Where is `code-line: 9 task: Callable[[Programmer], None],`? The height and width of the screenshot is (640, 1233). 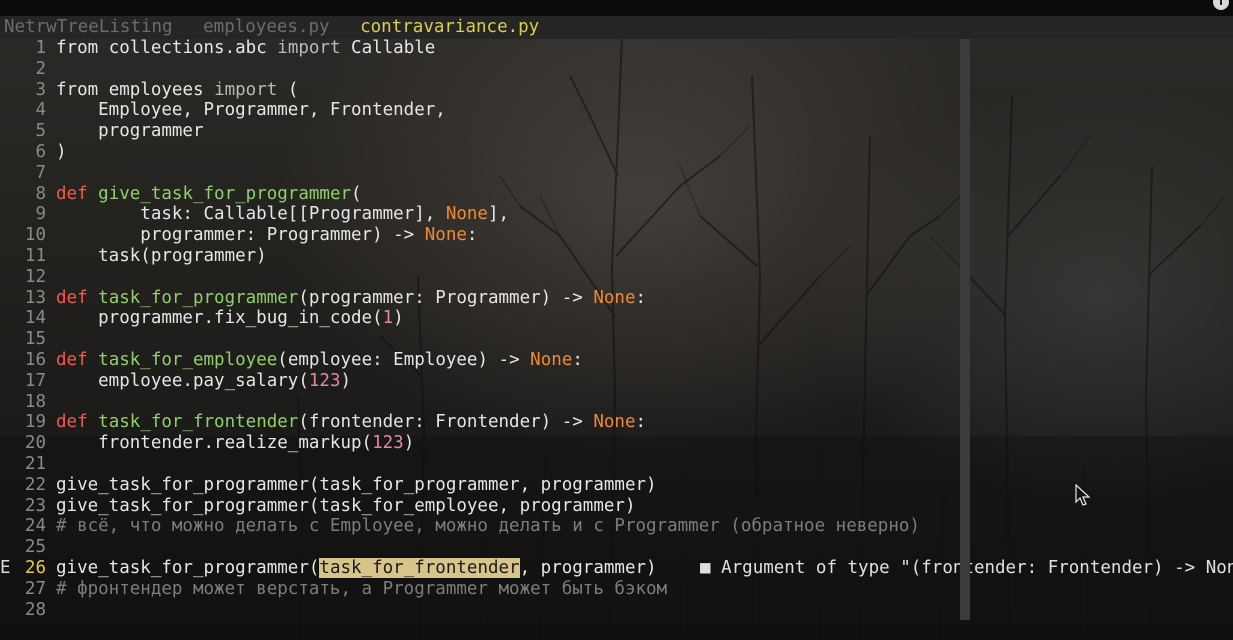
code-line: 9 task: Callable[[Programmer], None], is located at coordinates (480, 214).